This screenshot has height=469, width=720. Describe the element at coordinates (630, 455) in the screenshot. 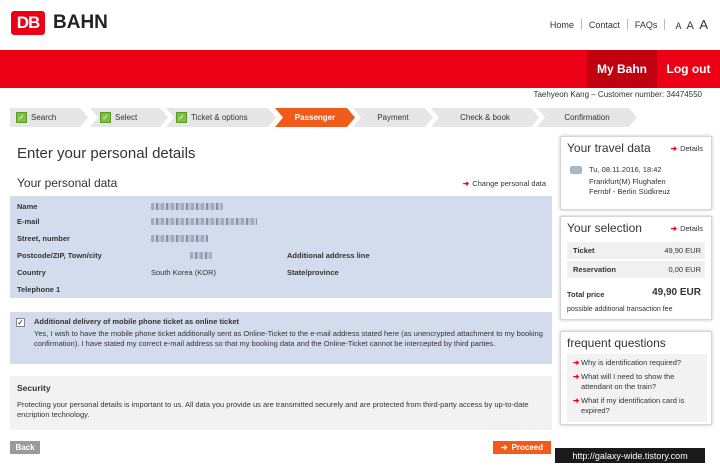

I see `watermark: http://galaxy-wide.tistory.com` at that location.